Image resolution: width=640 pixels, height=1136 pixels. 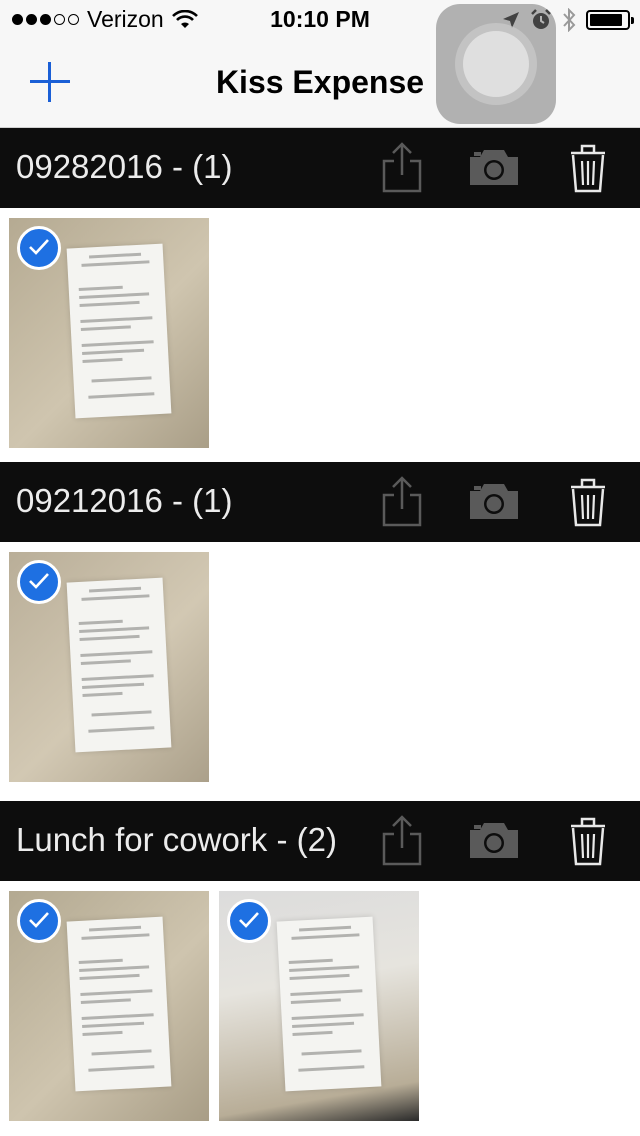 What do you see at coordinates (569, 20) in the screenshot?
I see `bluetooth-icon` at bounding box center [569, 20].